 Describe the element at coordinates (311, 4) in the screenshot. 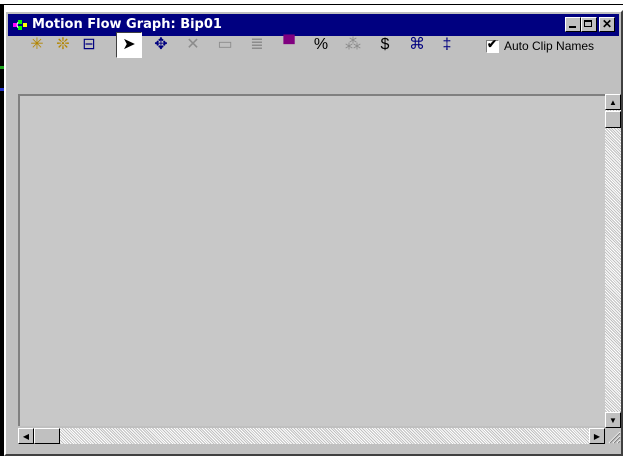

I see `desktop-edge-line` at that location.